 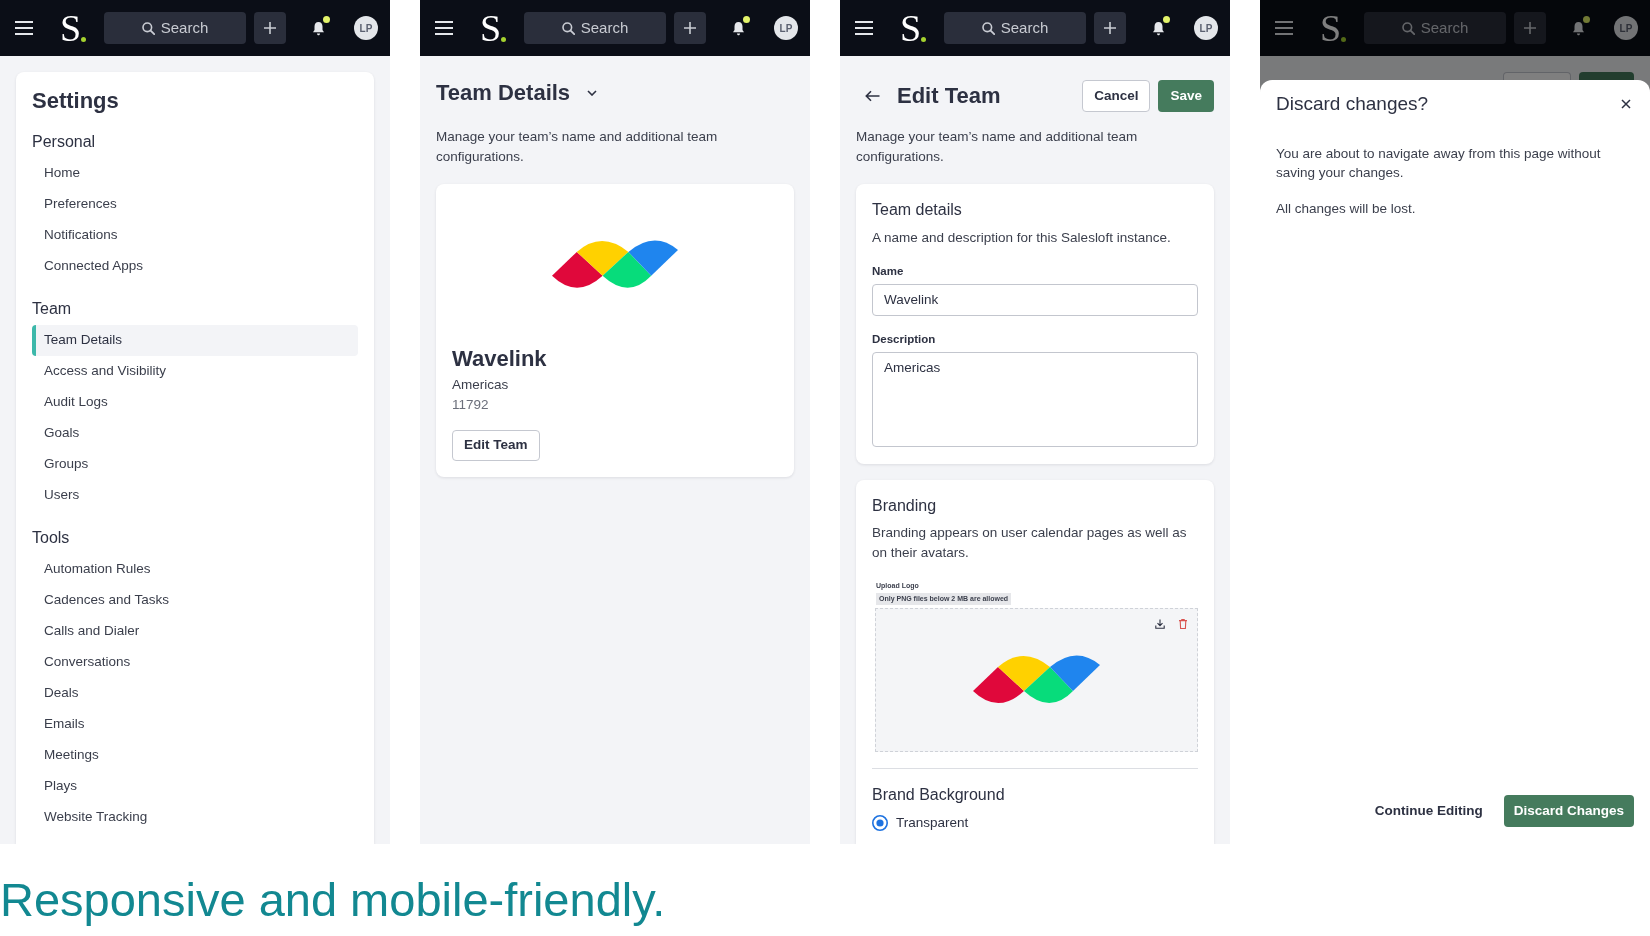 I want to click on textarea-input: Americas, so click(x=1035, y=399).